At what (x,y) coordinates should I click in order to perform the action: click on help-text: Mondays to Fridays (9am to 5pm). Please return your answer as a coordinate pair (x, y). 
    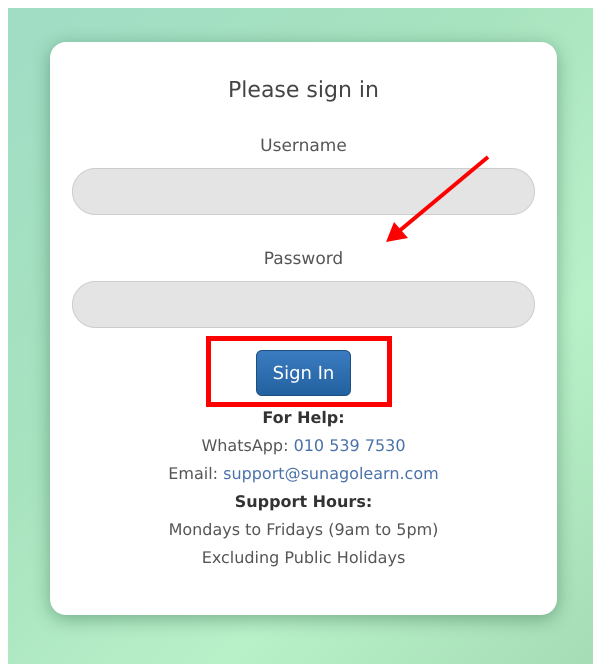
    Looking at the image, I should click on (303, 530).